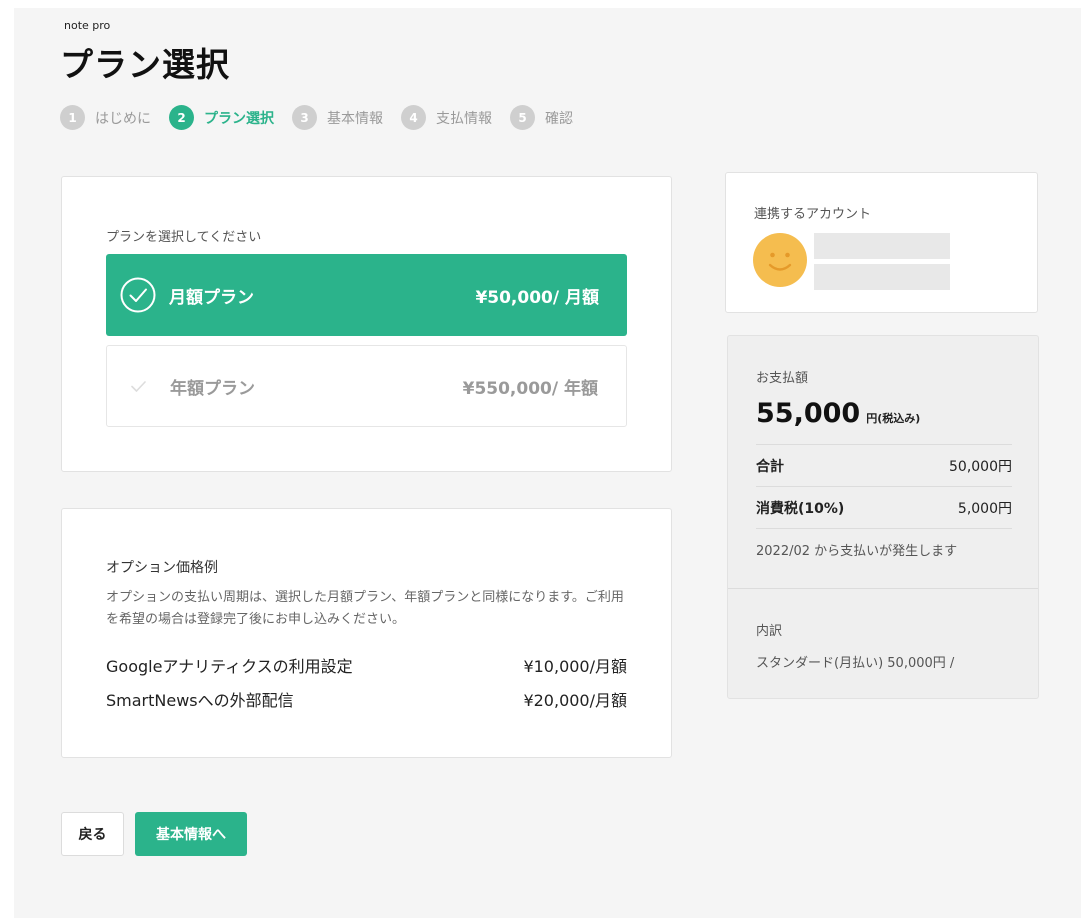 The image size is (1081, 924). Describe the element at coordinates (92, 834) in the screenshot. I see `back-button: 戻る` at that location.